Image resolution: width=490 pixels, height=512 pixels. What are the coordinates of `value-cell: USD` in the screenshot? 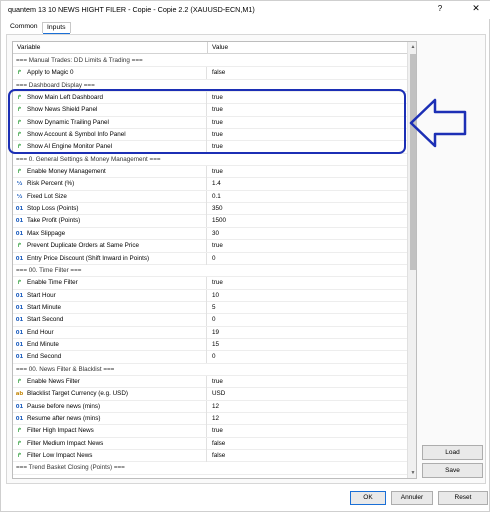 It's located at (218, 393).